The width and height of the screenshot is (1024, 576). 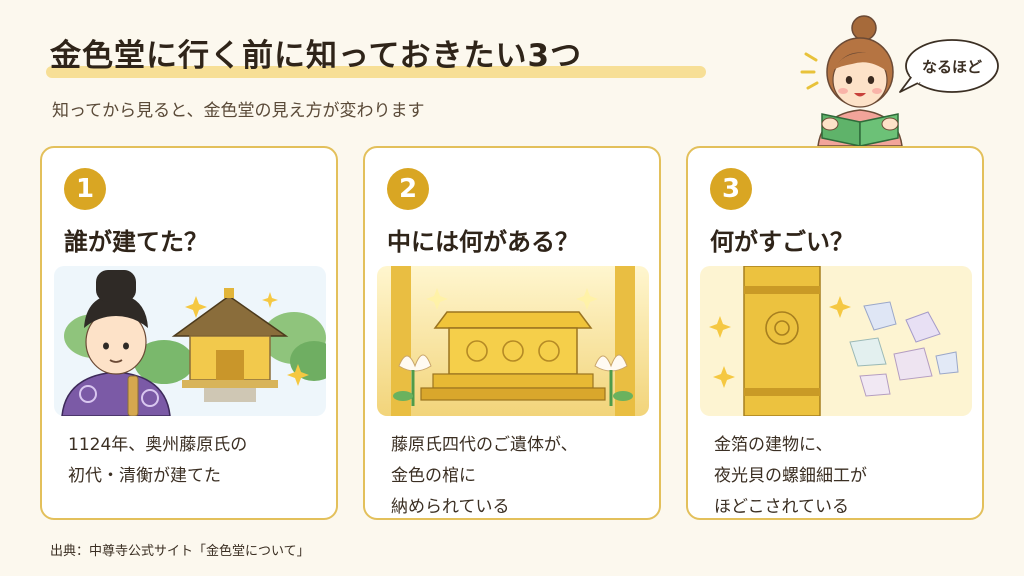 What do you see at coordinates (952, 67) in the screenshot?
I see `bubble-text: なるほど` at bounding box center [952, 67].